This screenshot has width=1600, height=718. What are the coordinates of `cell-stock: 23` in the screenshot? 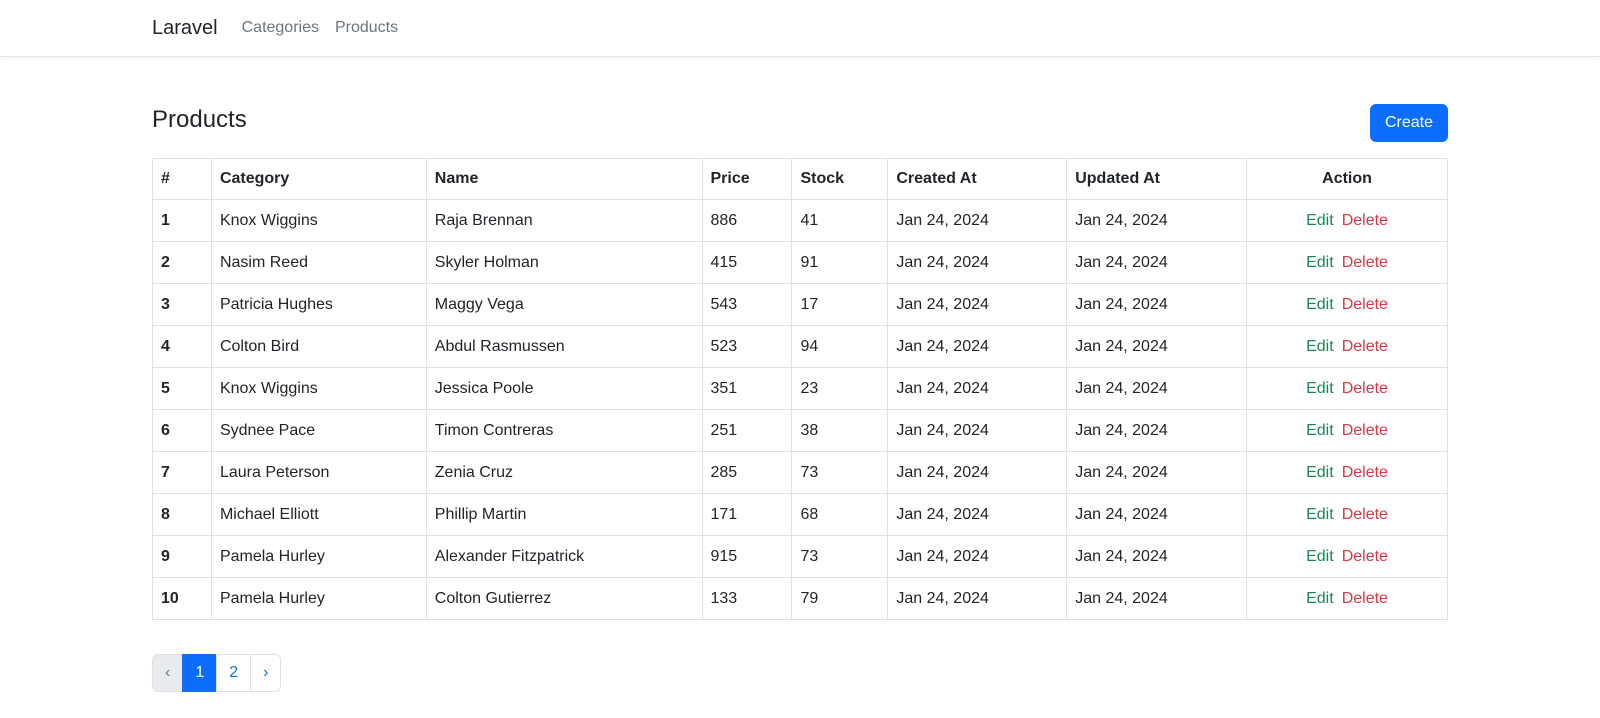 It's located at (840, 388).